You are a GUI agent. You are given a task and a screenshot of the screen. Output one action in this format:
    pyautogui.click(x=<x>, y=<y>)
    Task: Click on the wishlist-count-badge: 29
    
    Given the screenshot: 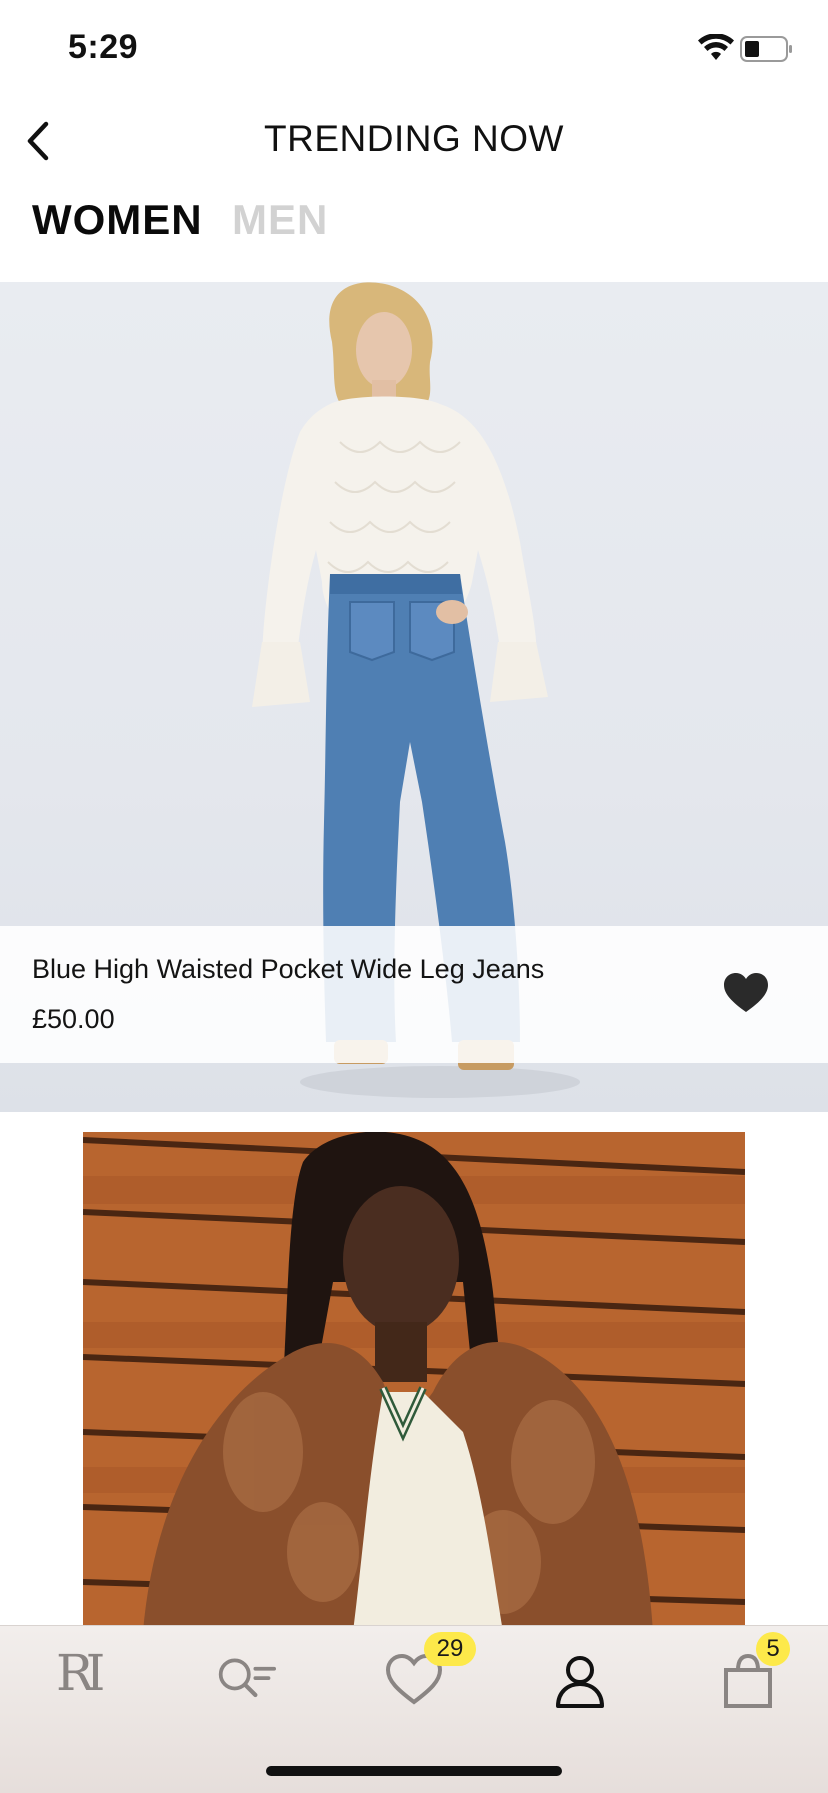 What is the action you would take?
    pyautogui.click(x=450, y=1649)
    